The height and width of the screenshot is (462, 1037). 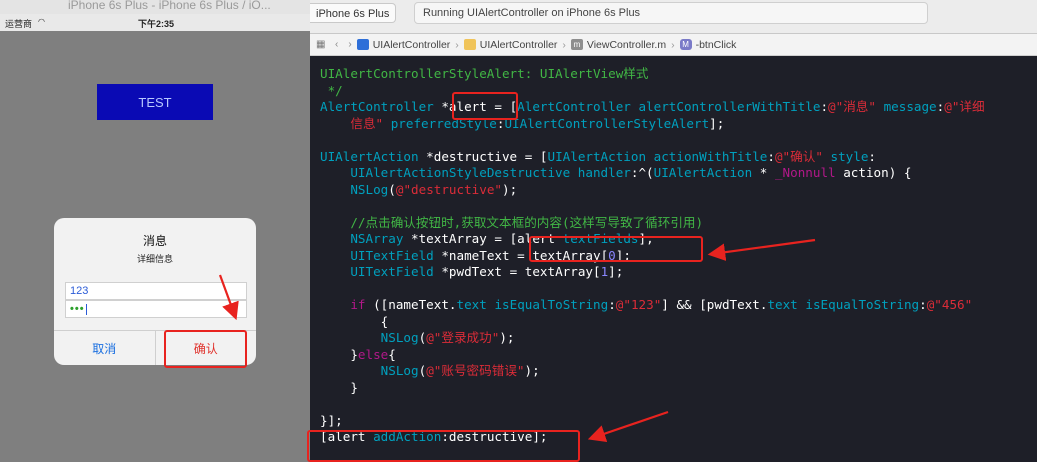 I want to click on alert-message: 详细信息, so click(x=154, y=259).